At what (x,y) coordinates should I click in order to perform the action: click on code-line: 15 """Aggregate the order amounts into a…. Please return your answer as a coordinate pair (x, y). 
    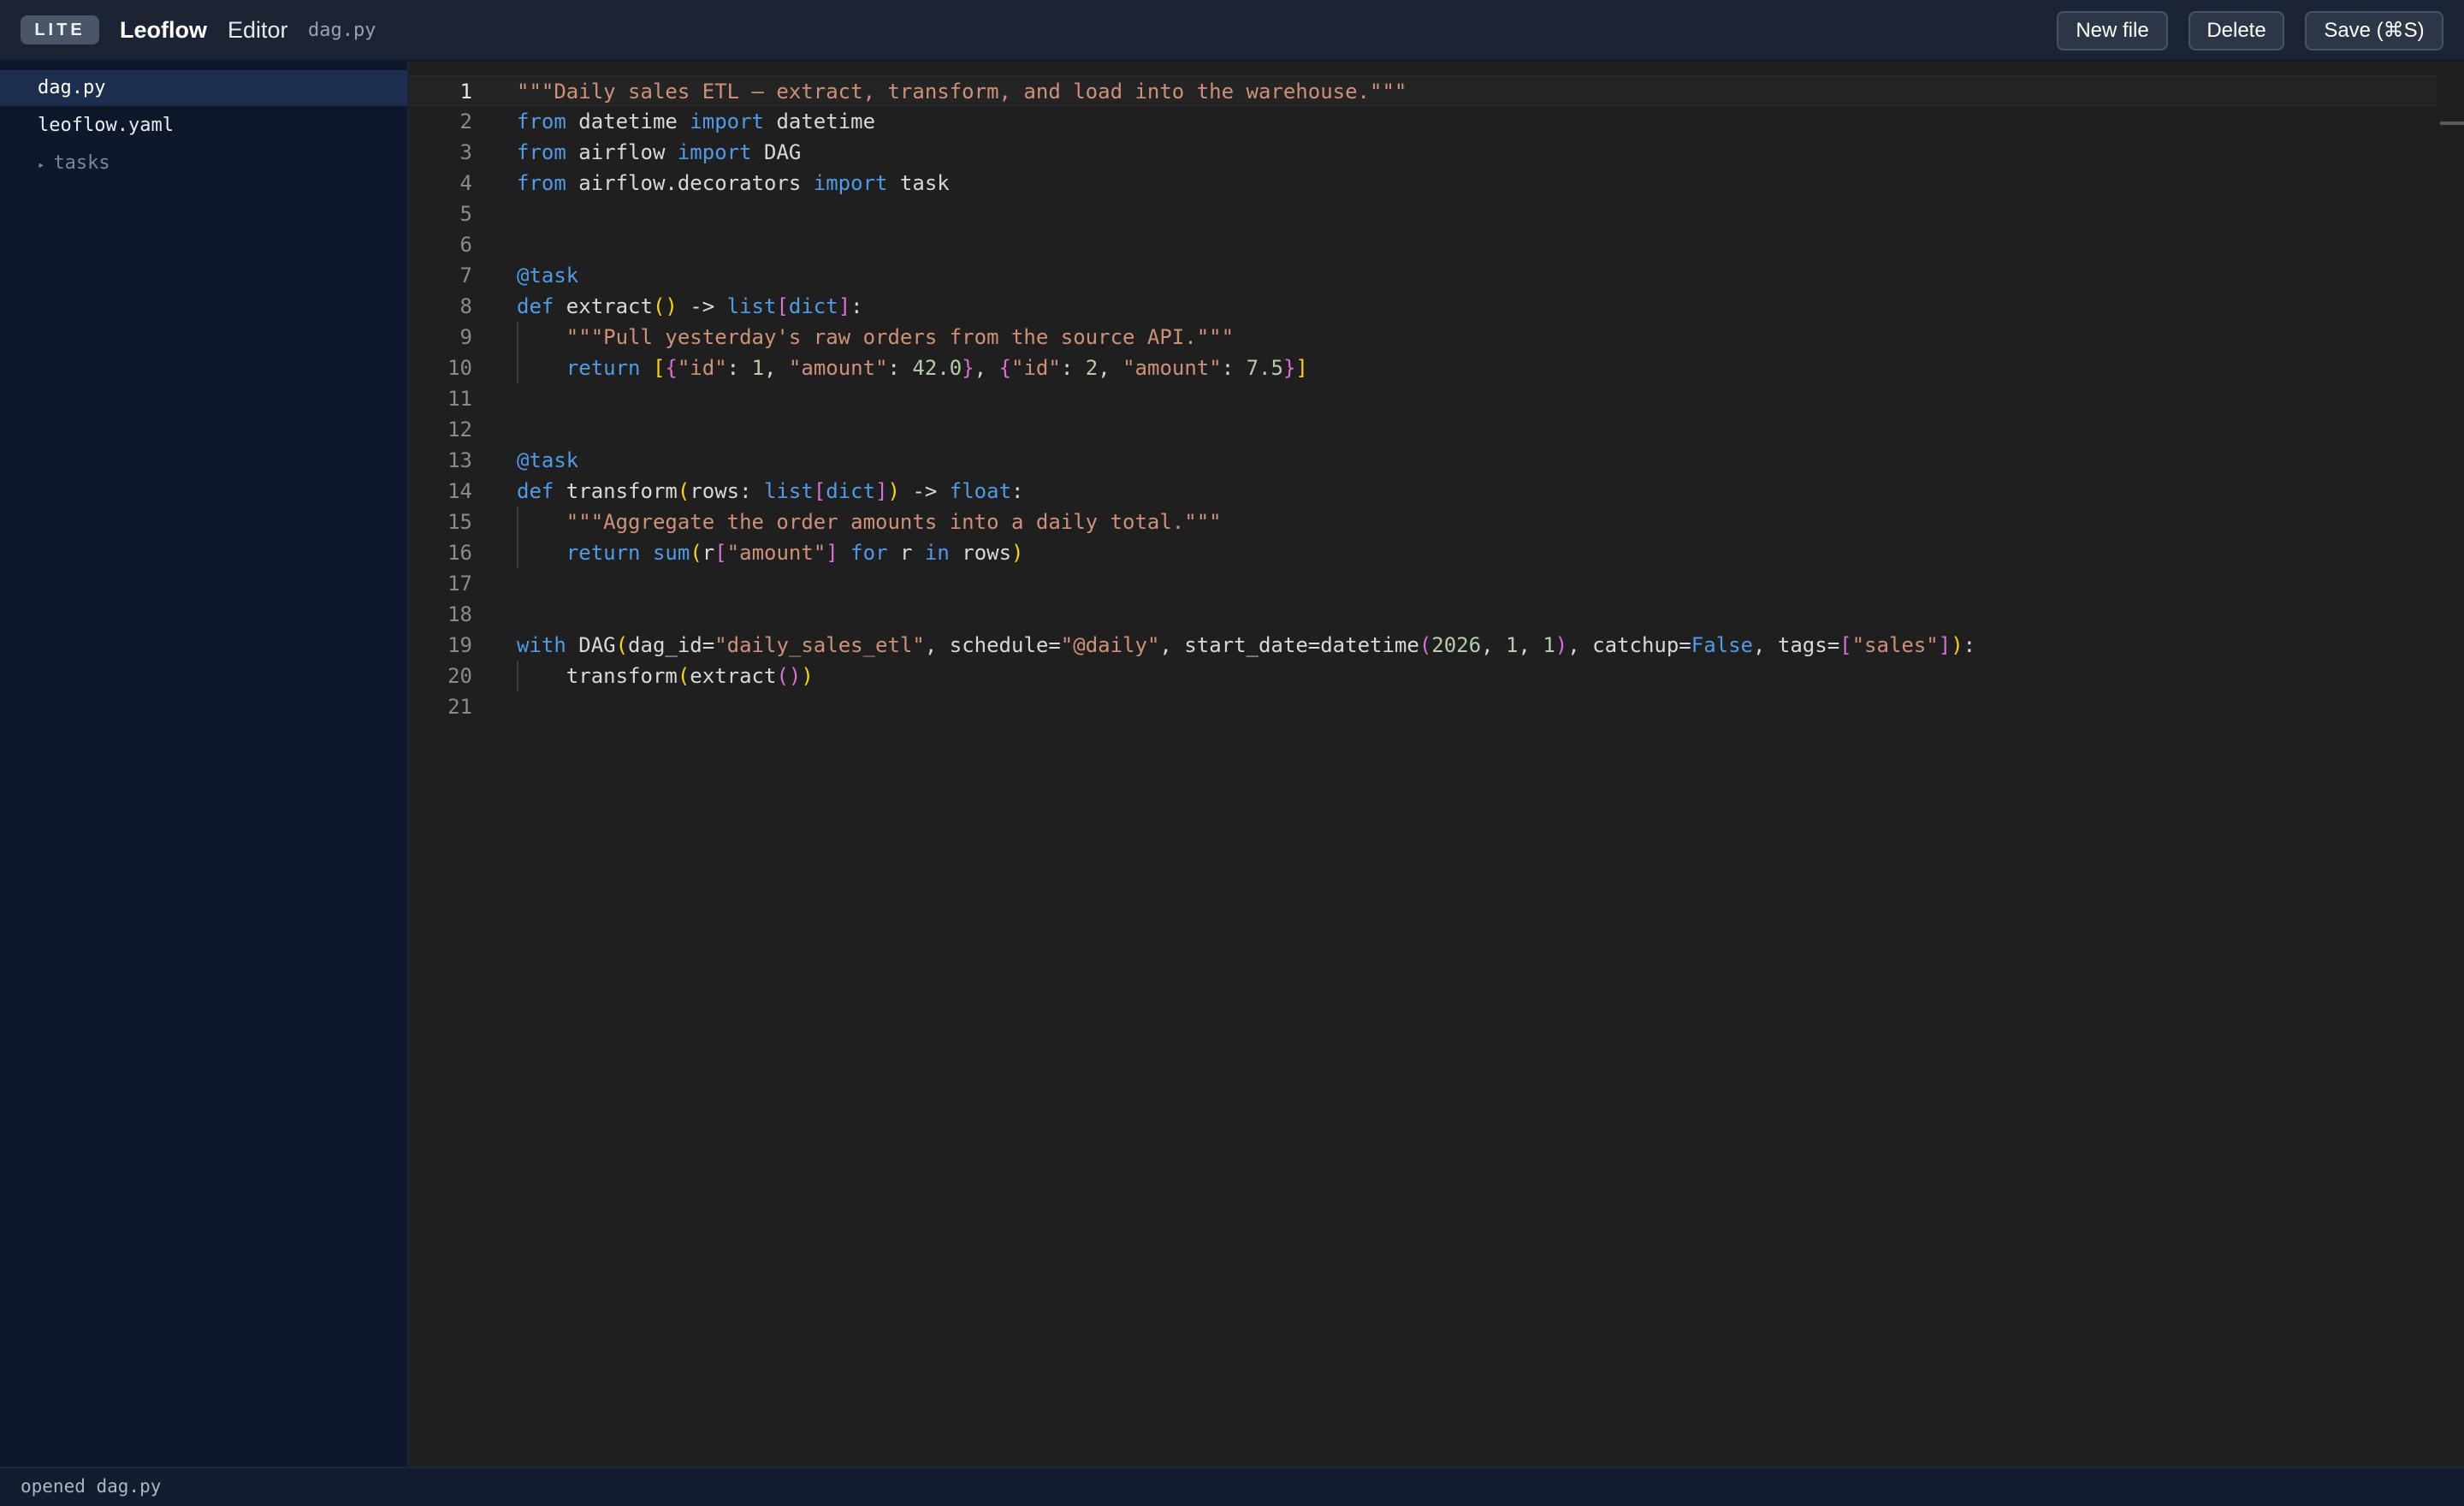
    Looking at the image, I should click on (1423, 522).